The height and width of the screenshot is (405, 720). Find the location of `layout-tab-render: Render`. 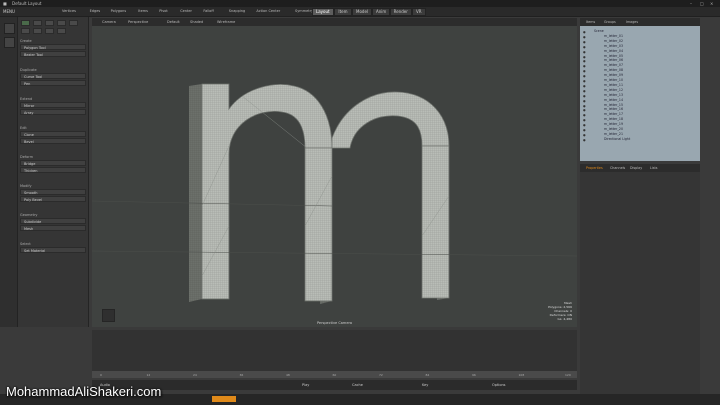

layout-tab-render: Render is located at coordinates (400, 12).